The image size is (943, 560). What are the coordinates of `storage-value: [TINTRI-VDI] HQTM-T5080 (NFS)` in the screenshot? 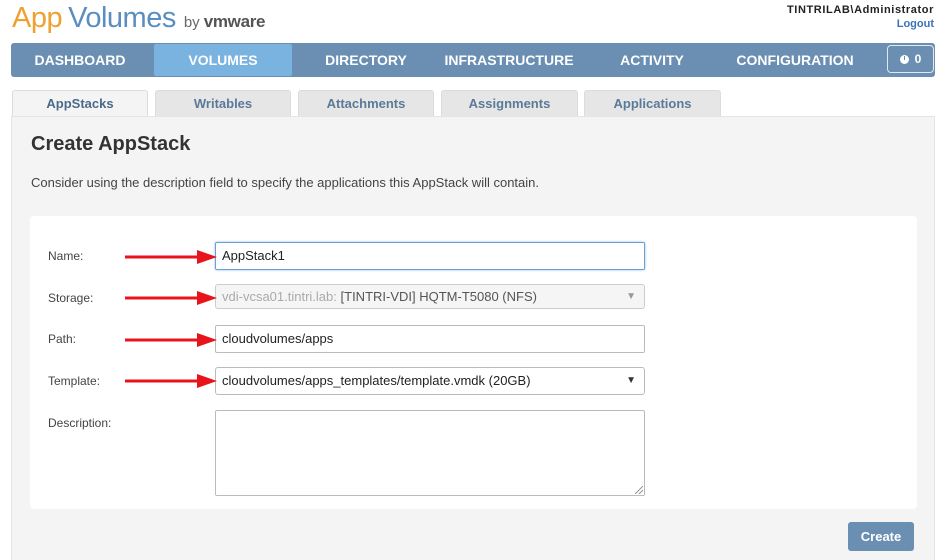 It's located at (438, 296).